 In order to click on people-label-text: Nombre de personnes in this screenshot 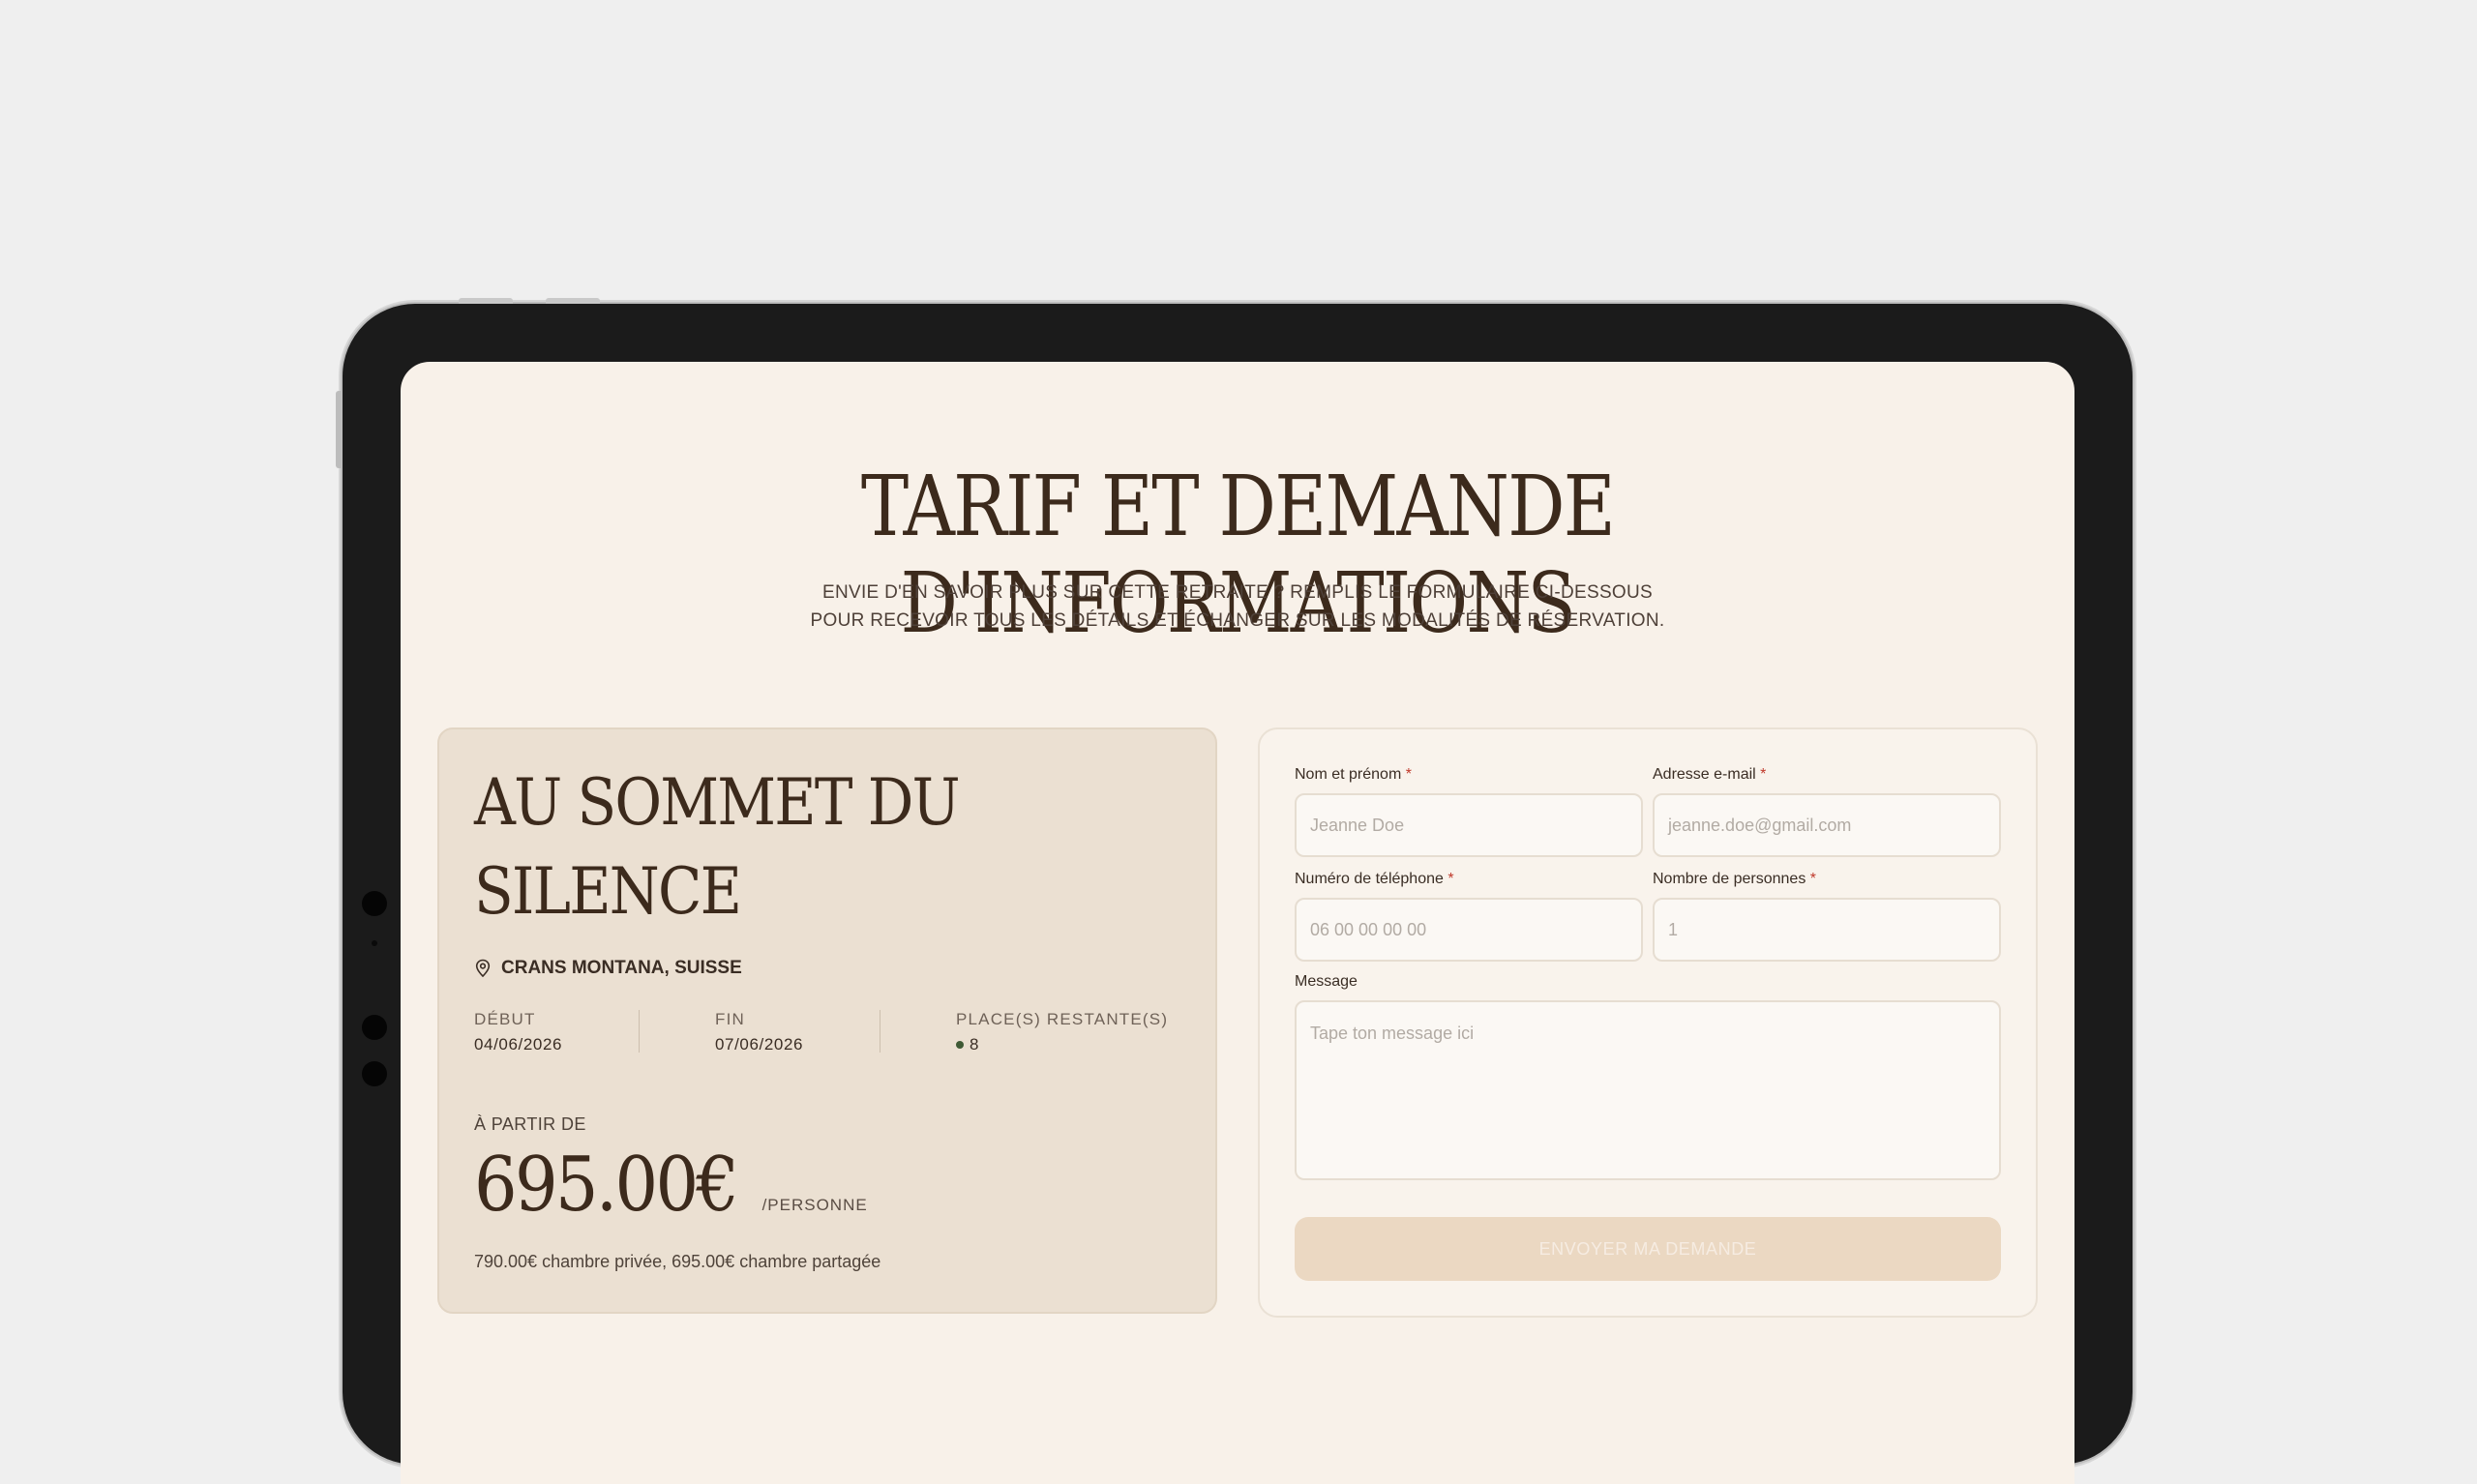, I will do `click(1729, 879)`.